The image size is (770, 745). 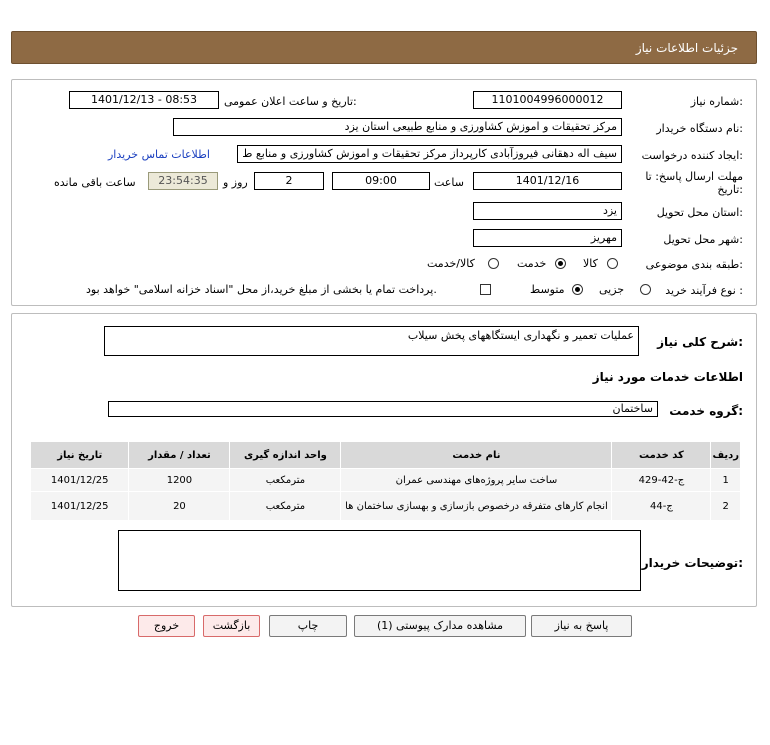 What do you see at coordinates (692, 563) in the screenshot?
I see `buyer-notes-label: توضیحات خریدار:` at bounding box center [692, 563].